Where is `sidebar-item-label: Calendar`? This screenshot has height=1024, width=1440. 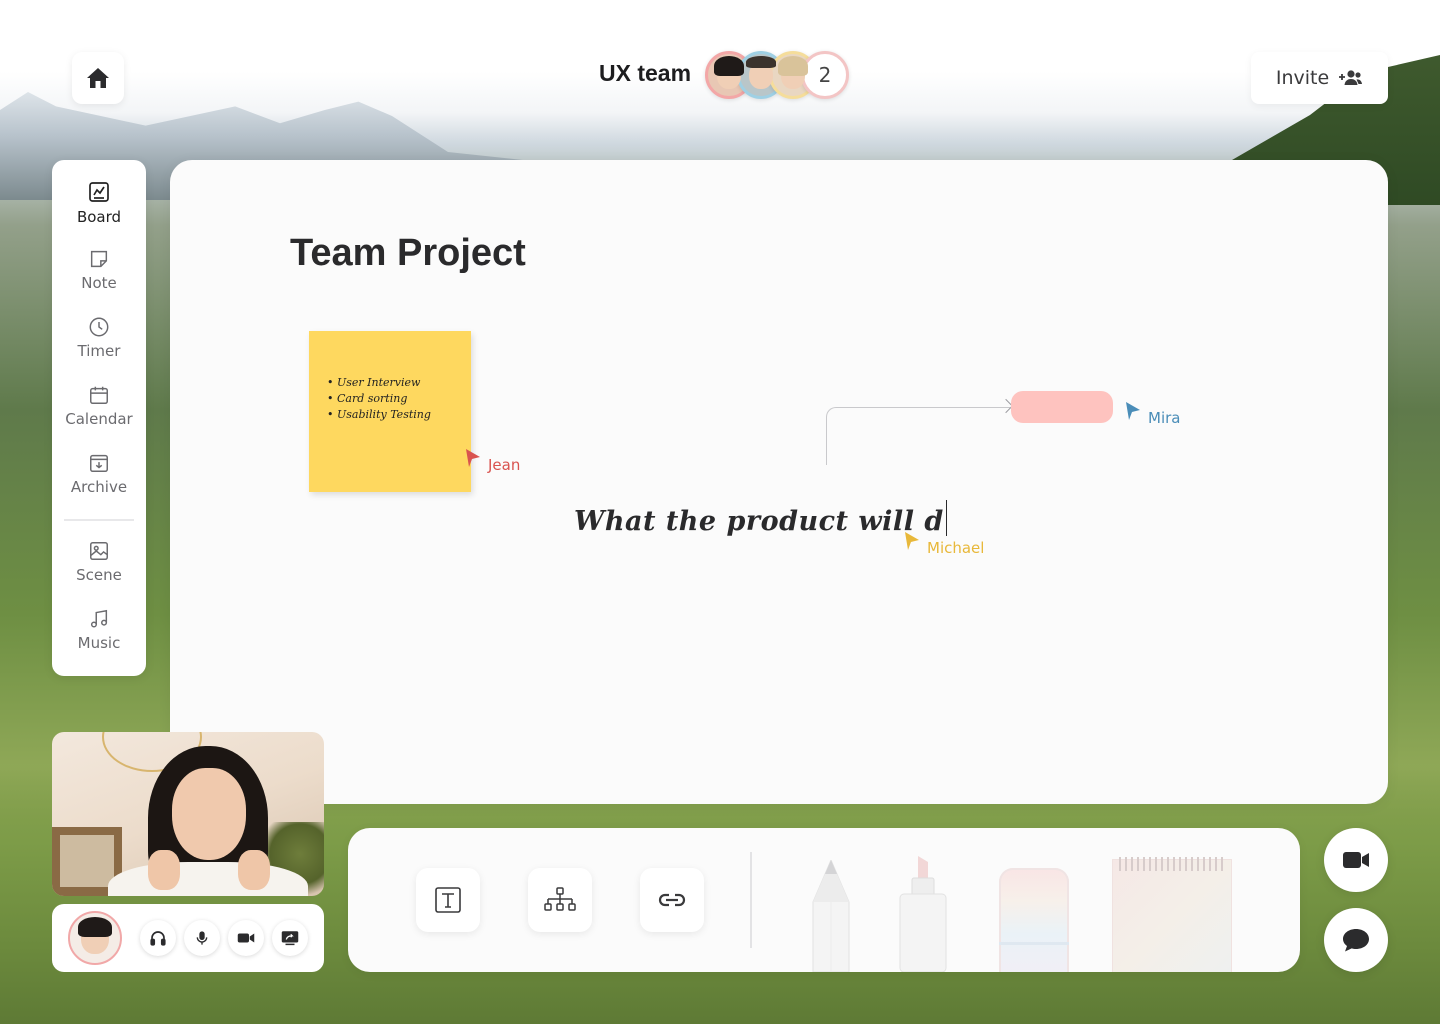 sidebar-item-label: Calendar is located at coordinates (99, 419).